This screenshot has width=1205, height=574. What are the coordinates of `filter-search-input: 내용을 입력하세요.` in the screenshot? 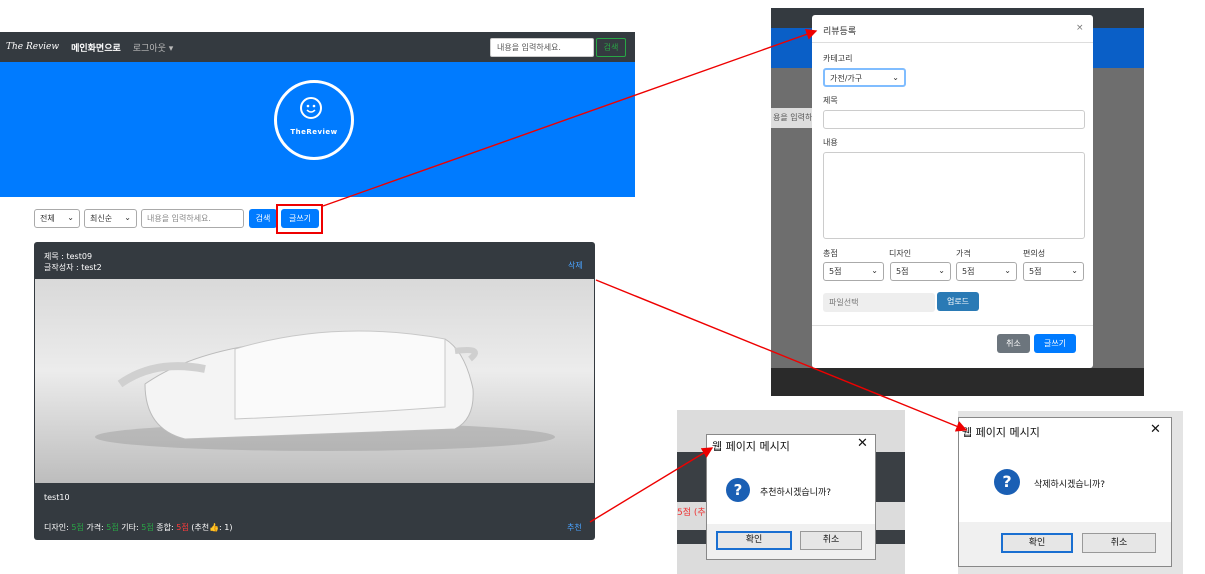 It's located at (192, 218).